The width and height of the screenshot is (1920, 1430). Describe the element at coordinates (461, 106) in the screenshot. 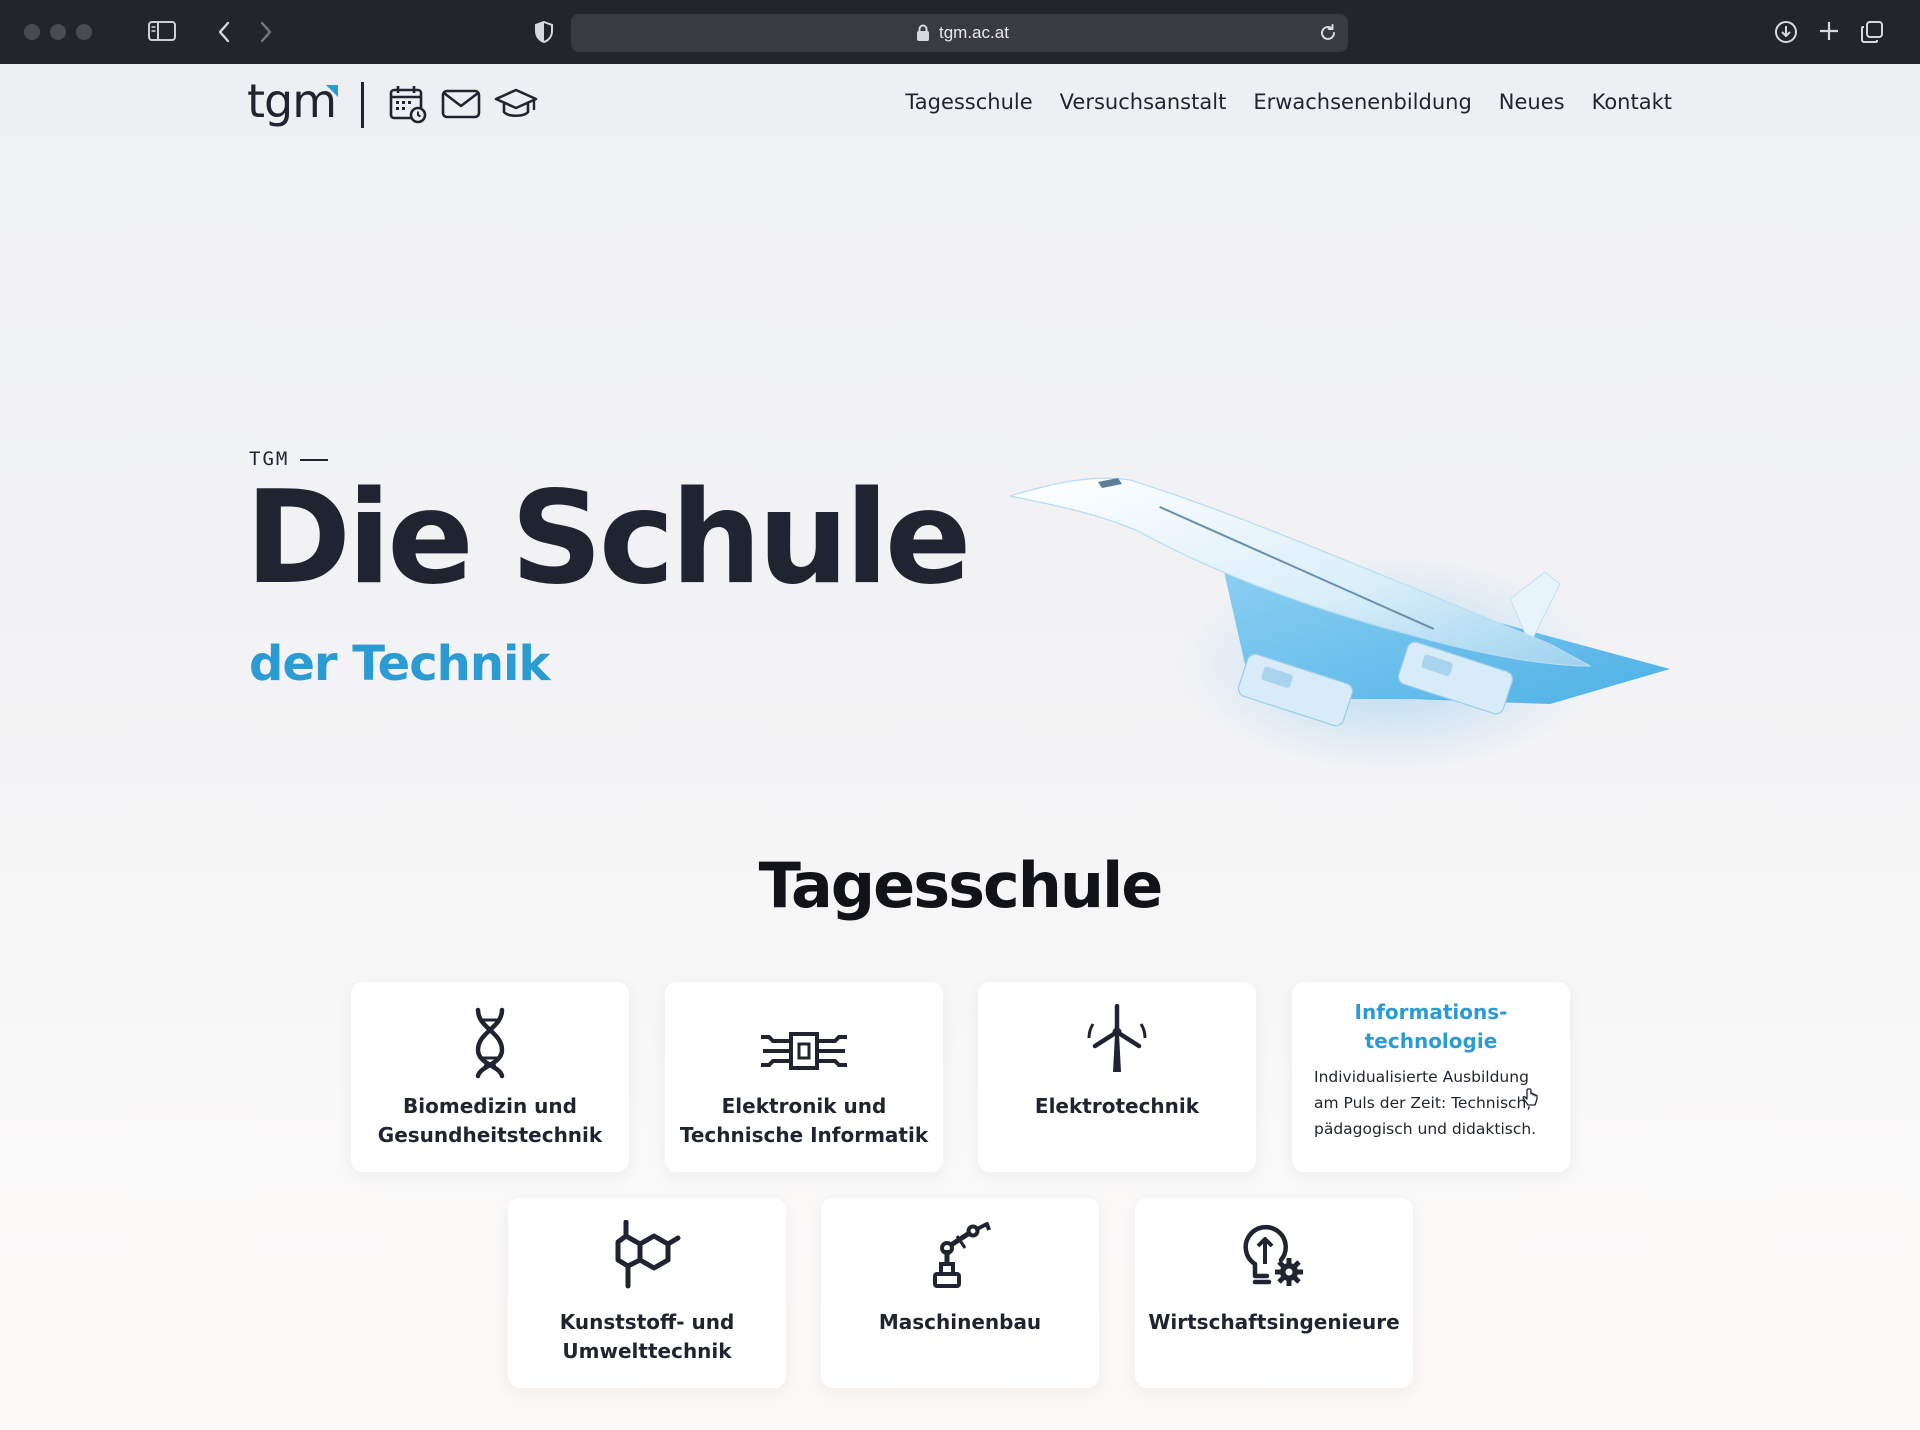

I see `mail-icon` at that location.